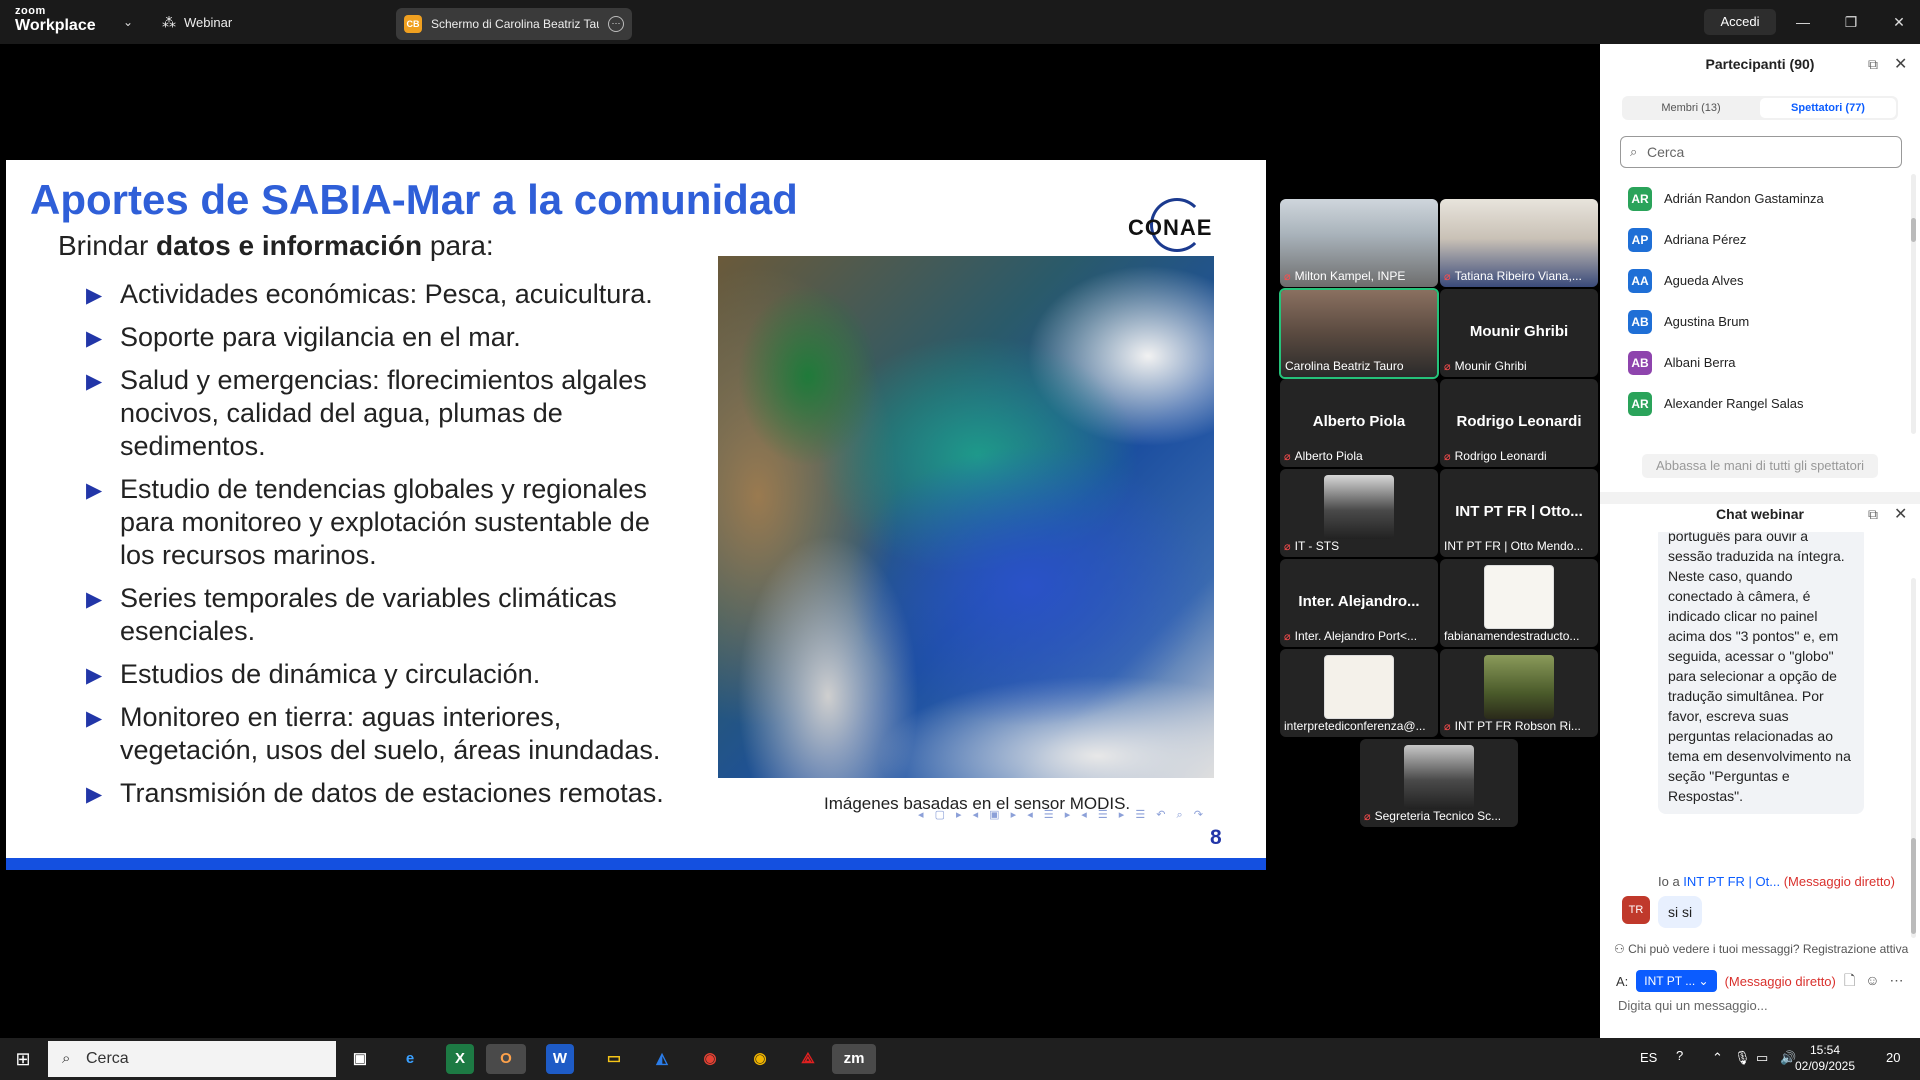 This screenshot has height=1080, width=1920. I want to click on network-icon: ▭, so click(1762, 1058).